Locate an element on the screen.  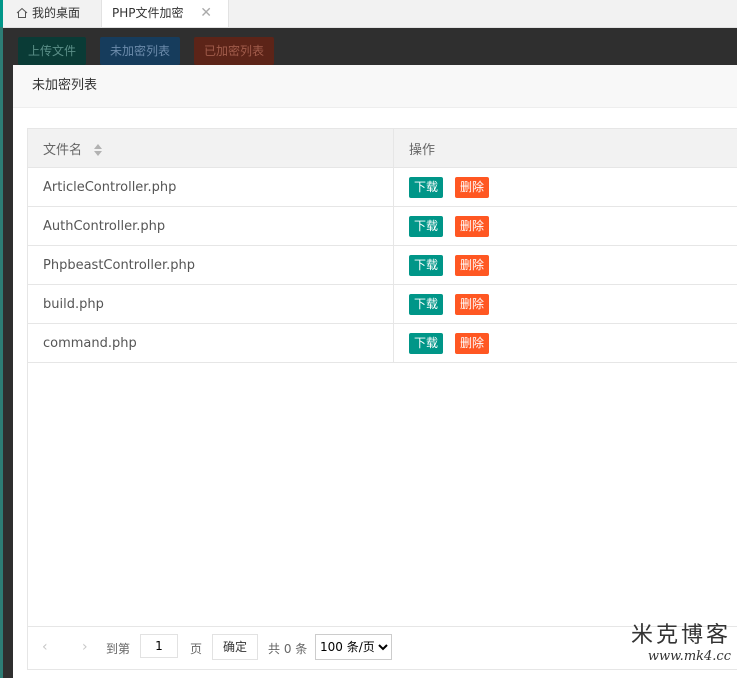
file-name: ArticleController.php is located at coordinates (211, 187).